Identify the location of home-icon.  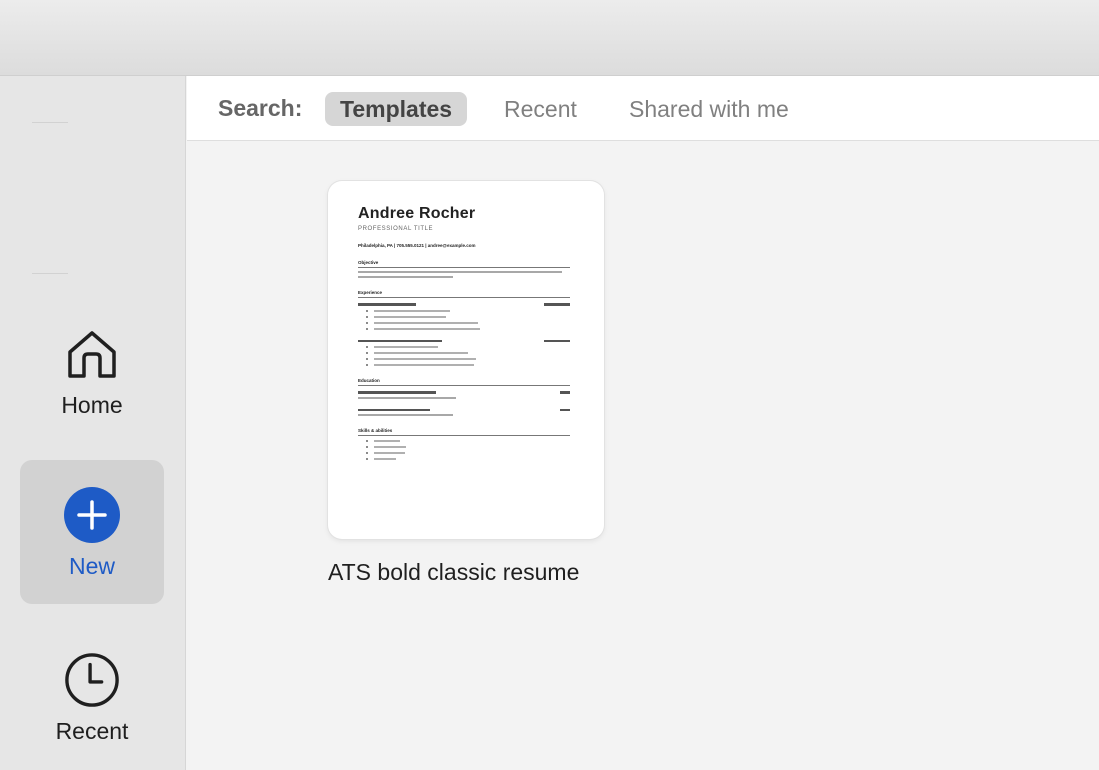
(92, 354).